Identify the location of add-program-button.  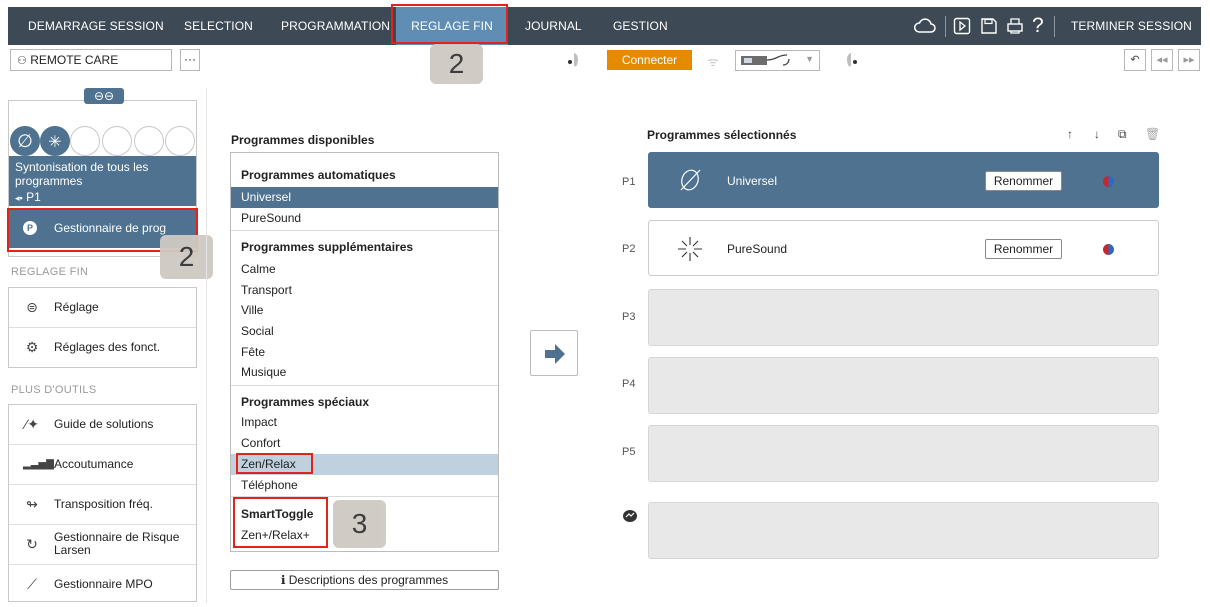
(554, 353).